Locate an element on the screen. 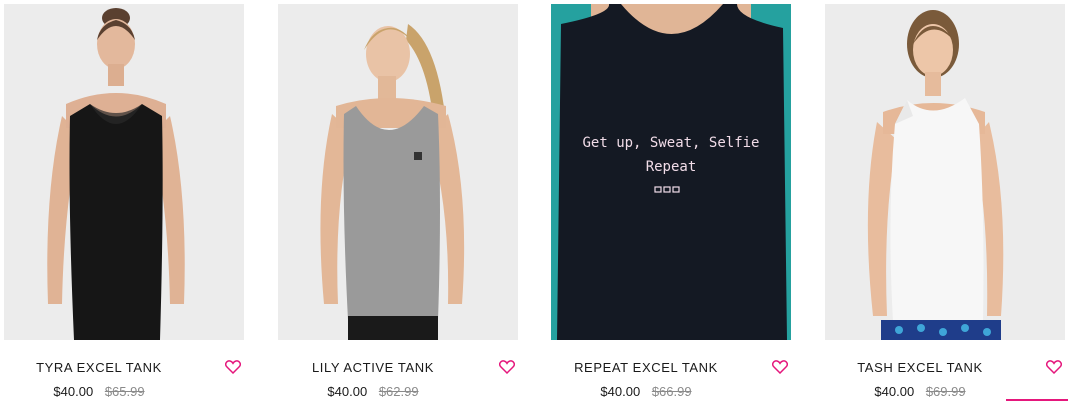 The image size is (1068, 402). price-group: $40.00 $69.99 is located at coordinates (920, 391).